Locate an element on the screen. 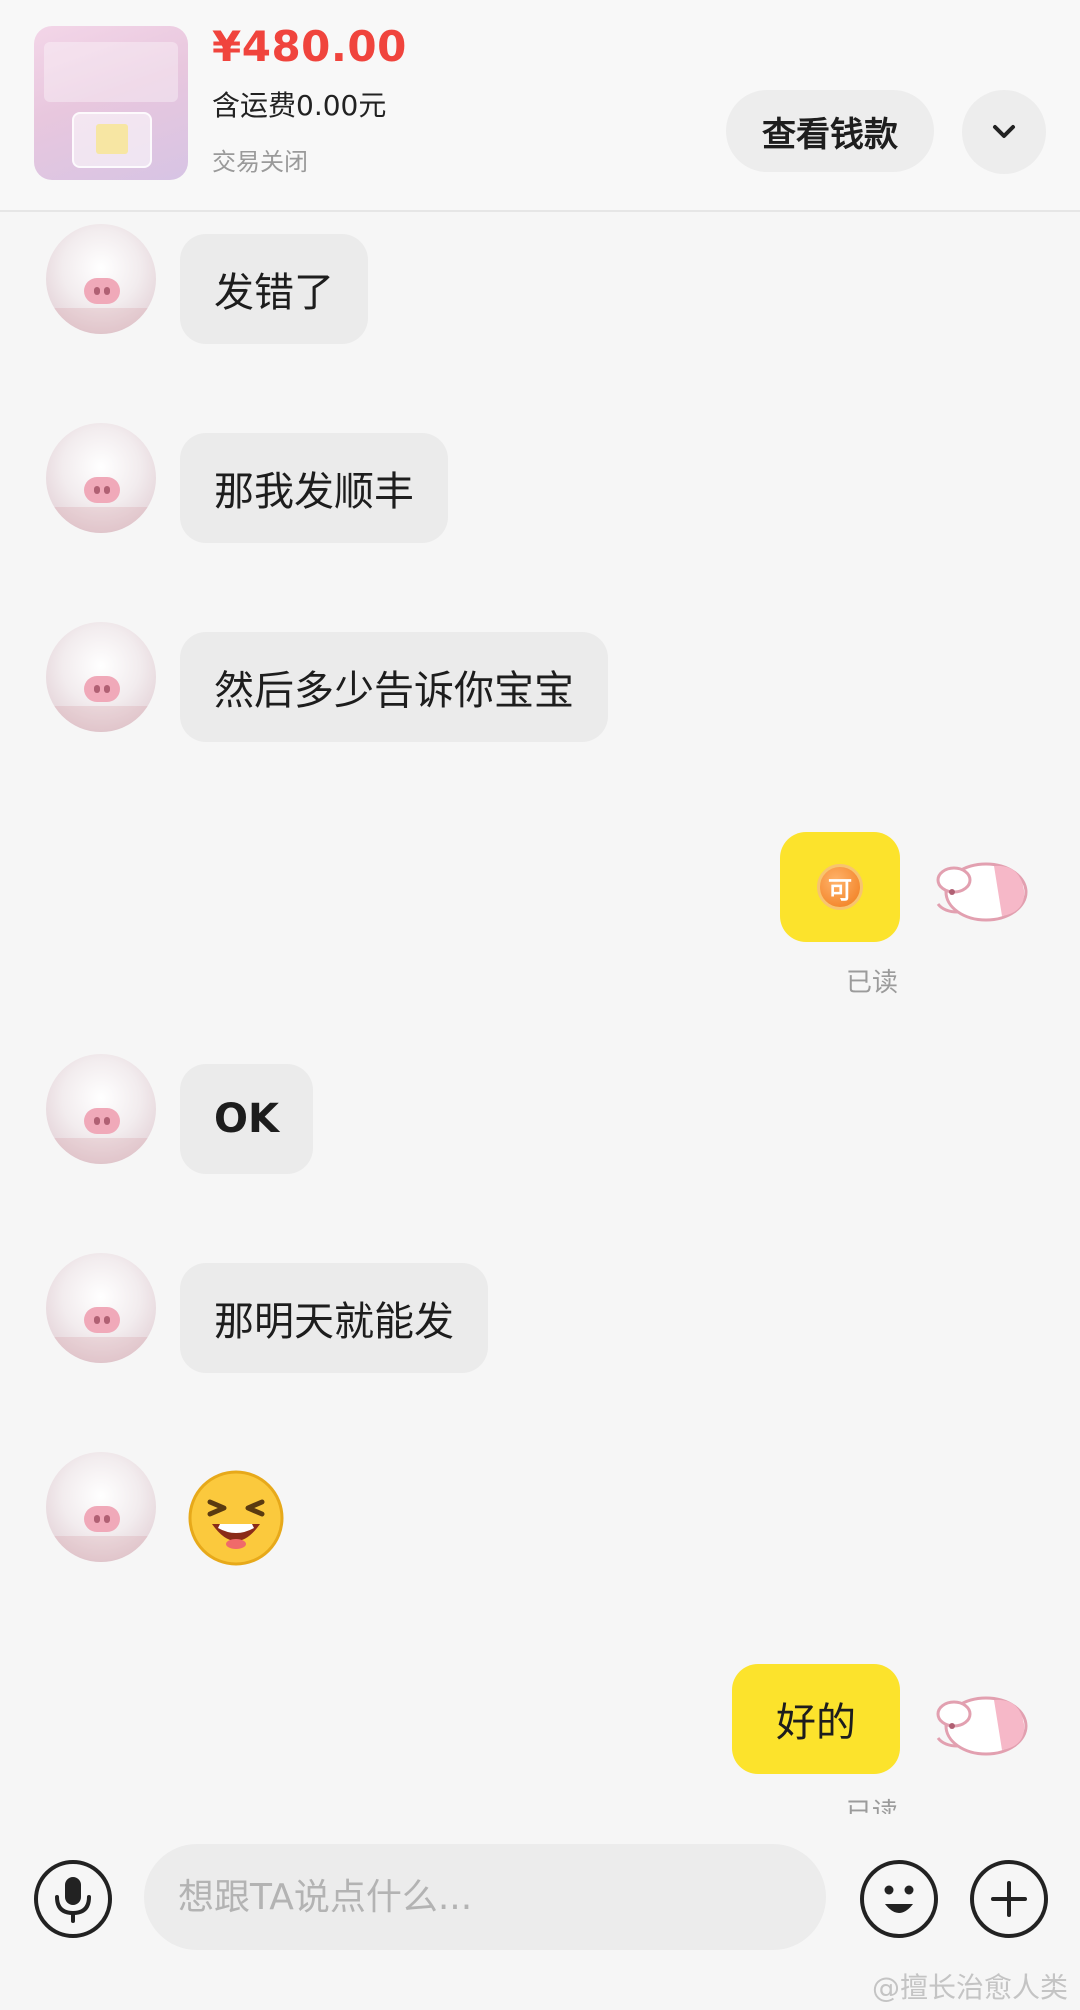 The height and width of the screenshot is (2010, 1080). input-bar is located at coordinates (540, 1895).